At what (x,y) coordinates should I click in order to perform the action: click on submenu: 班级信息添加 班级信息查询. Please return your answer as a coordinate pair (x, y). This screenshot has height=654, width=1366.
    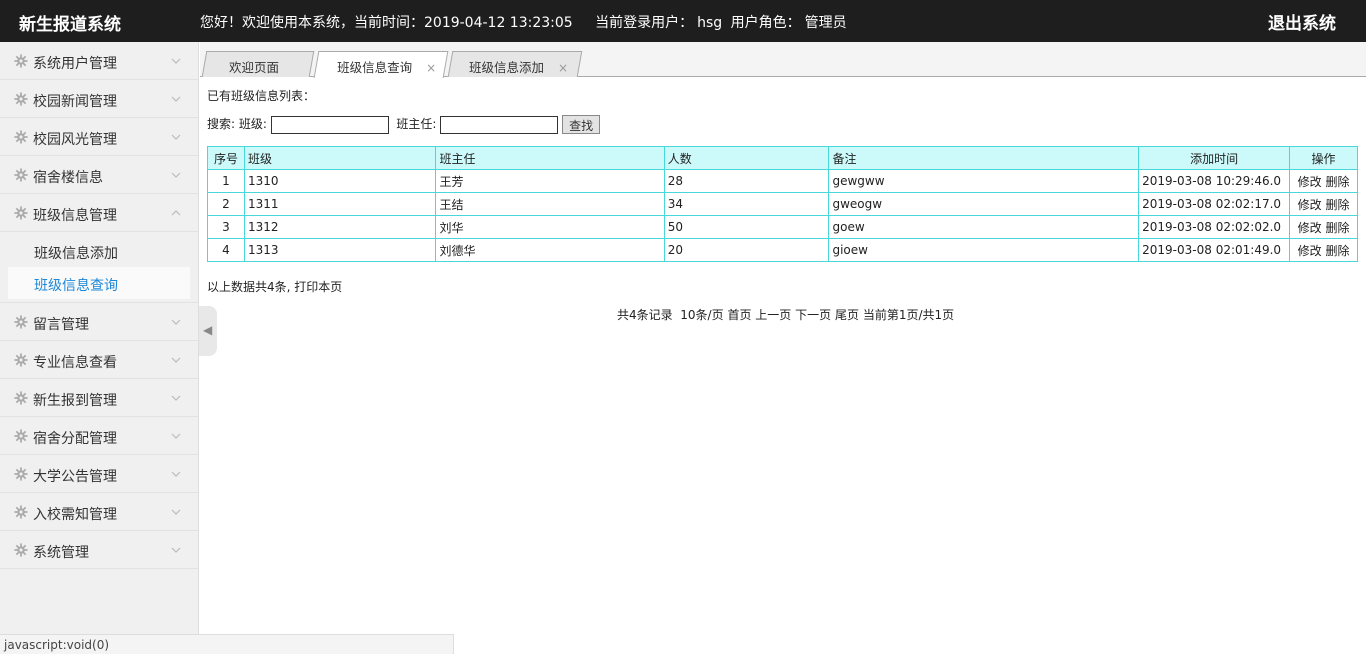
    Looking at the image, I should click on (99, 267).